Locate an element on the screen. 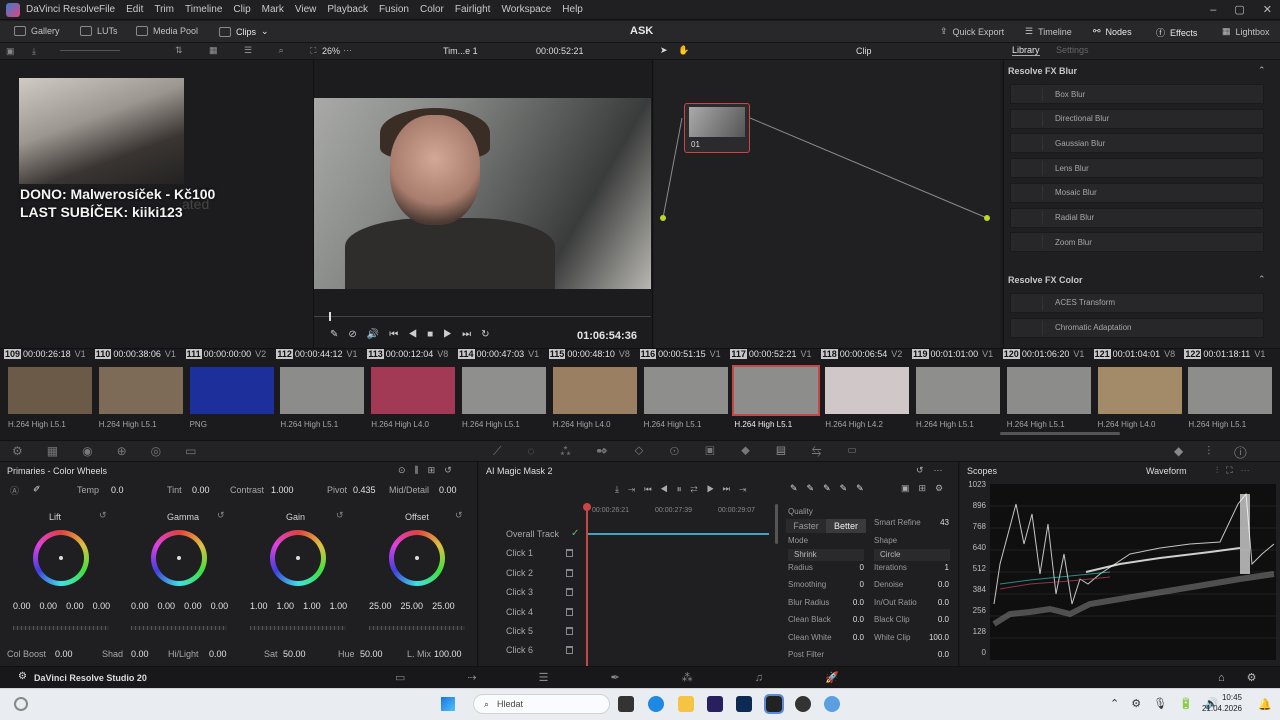 The height and width of the screenshot is (720, 1280). prop-value: 0 is located at coordinates (849, 567).